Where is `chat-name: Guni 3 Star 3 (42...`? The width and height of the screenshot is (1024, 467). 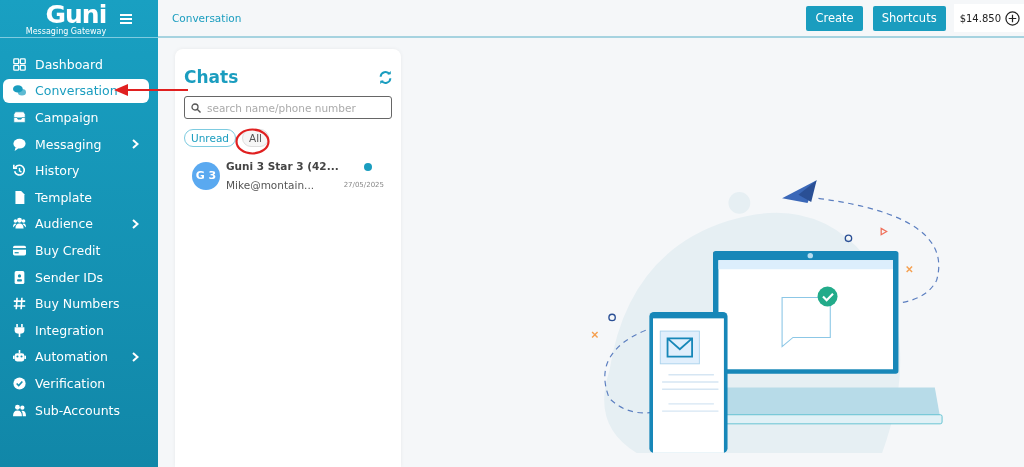 chat-name: Guni 3 Star 3 (42... is located at coordinates (282, 166).